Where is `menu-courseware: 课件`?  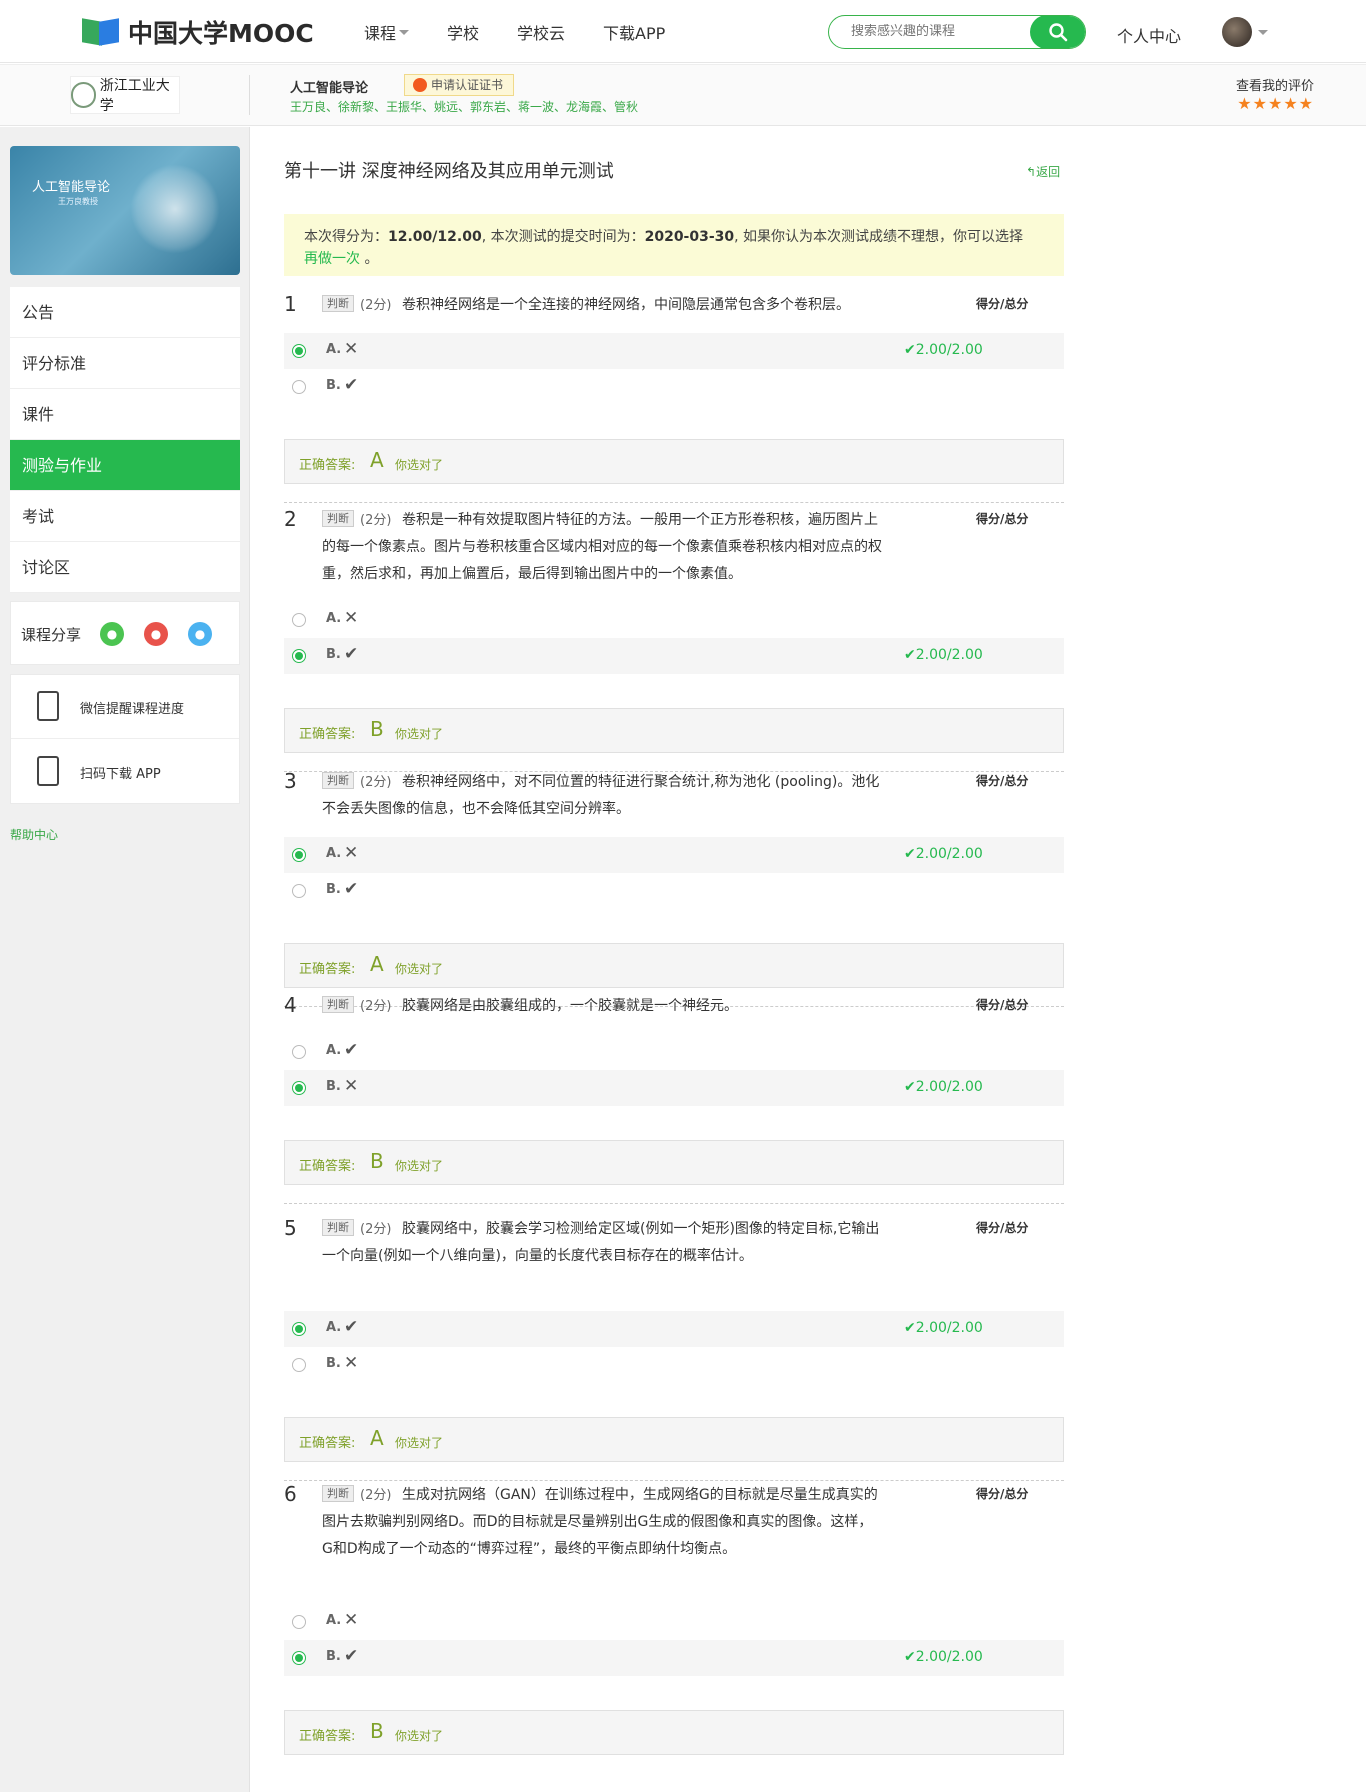 menu-courseware: 课件 is located at coordinates (125, 414).